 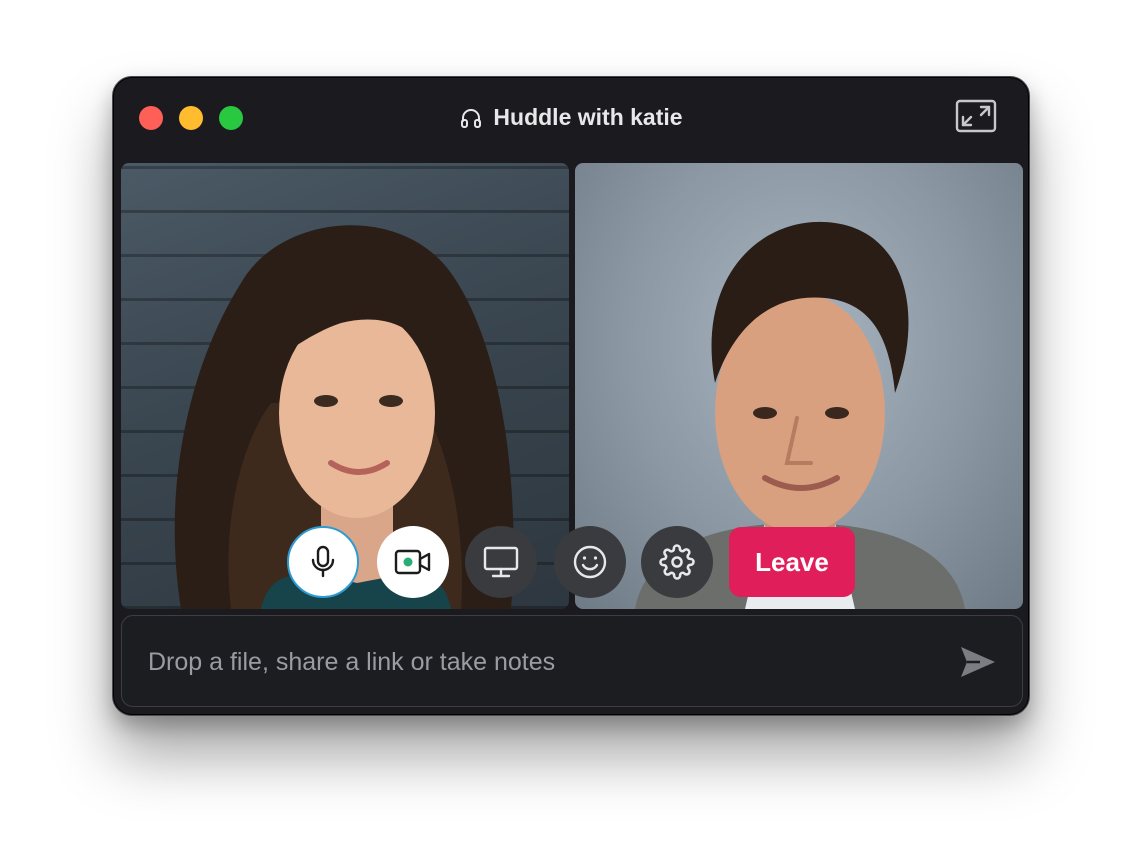 I want to click on emoji-reaction-button, so click(x=590, y=562).